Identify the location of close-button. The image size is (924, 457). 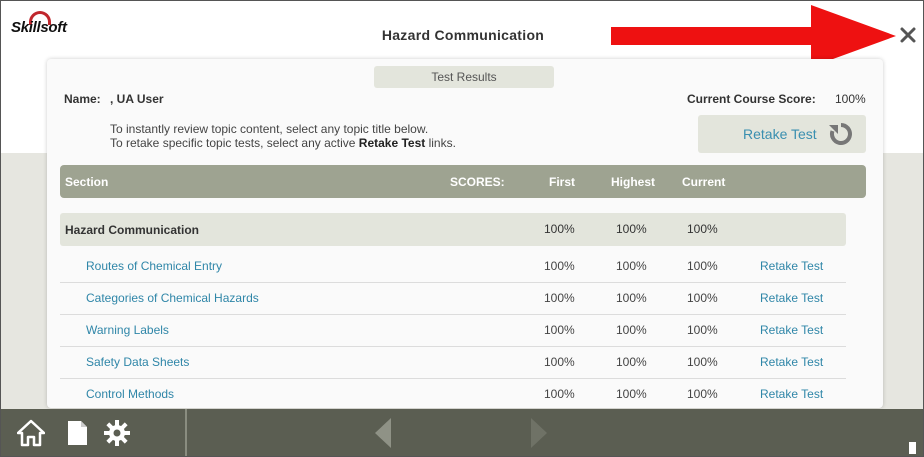
(908, 35).